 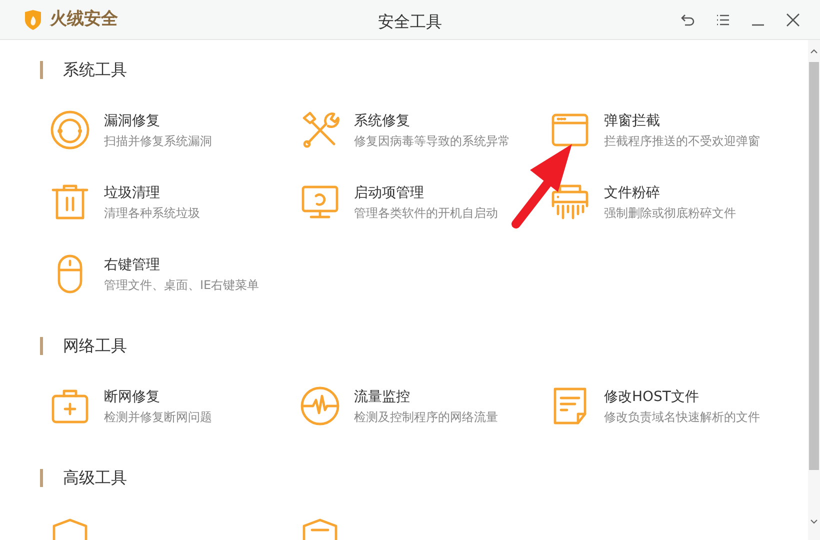 I want to click on tool-name: 漏洞修复, so click(x=158, y=121).